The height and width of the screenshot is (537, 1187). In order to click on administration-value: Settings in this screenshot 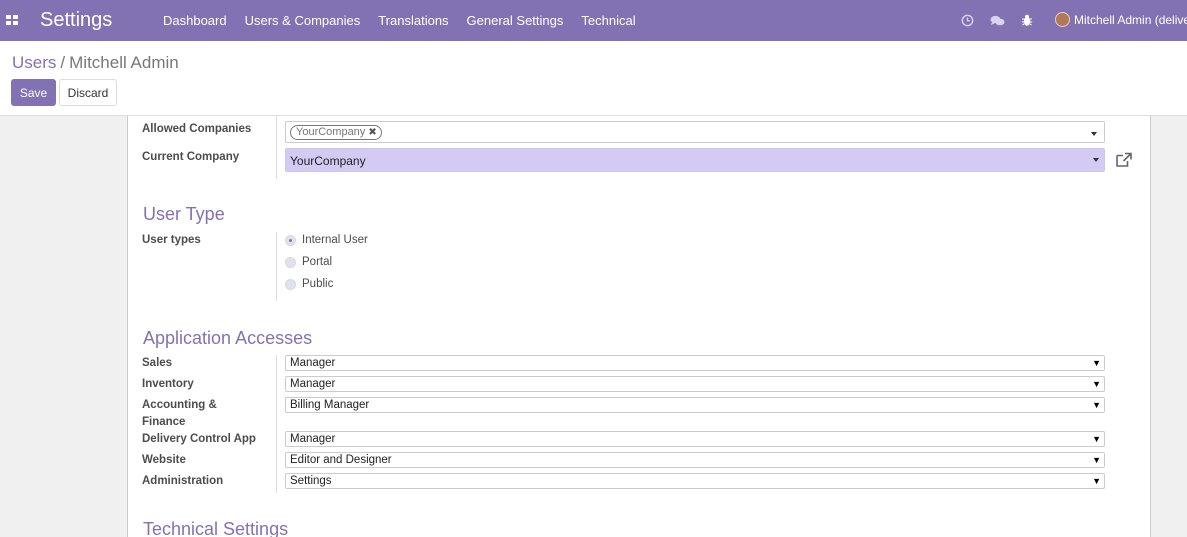, I will do `click(311, 481)`.